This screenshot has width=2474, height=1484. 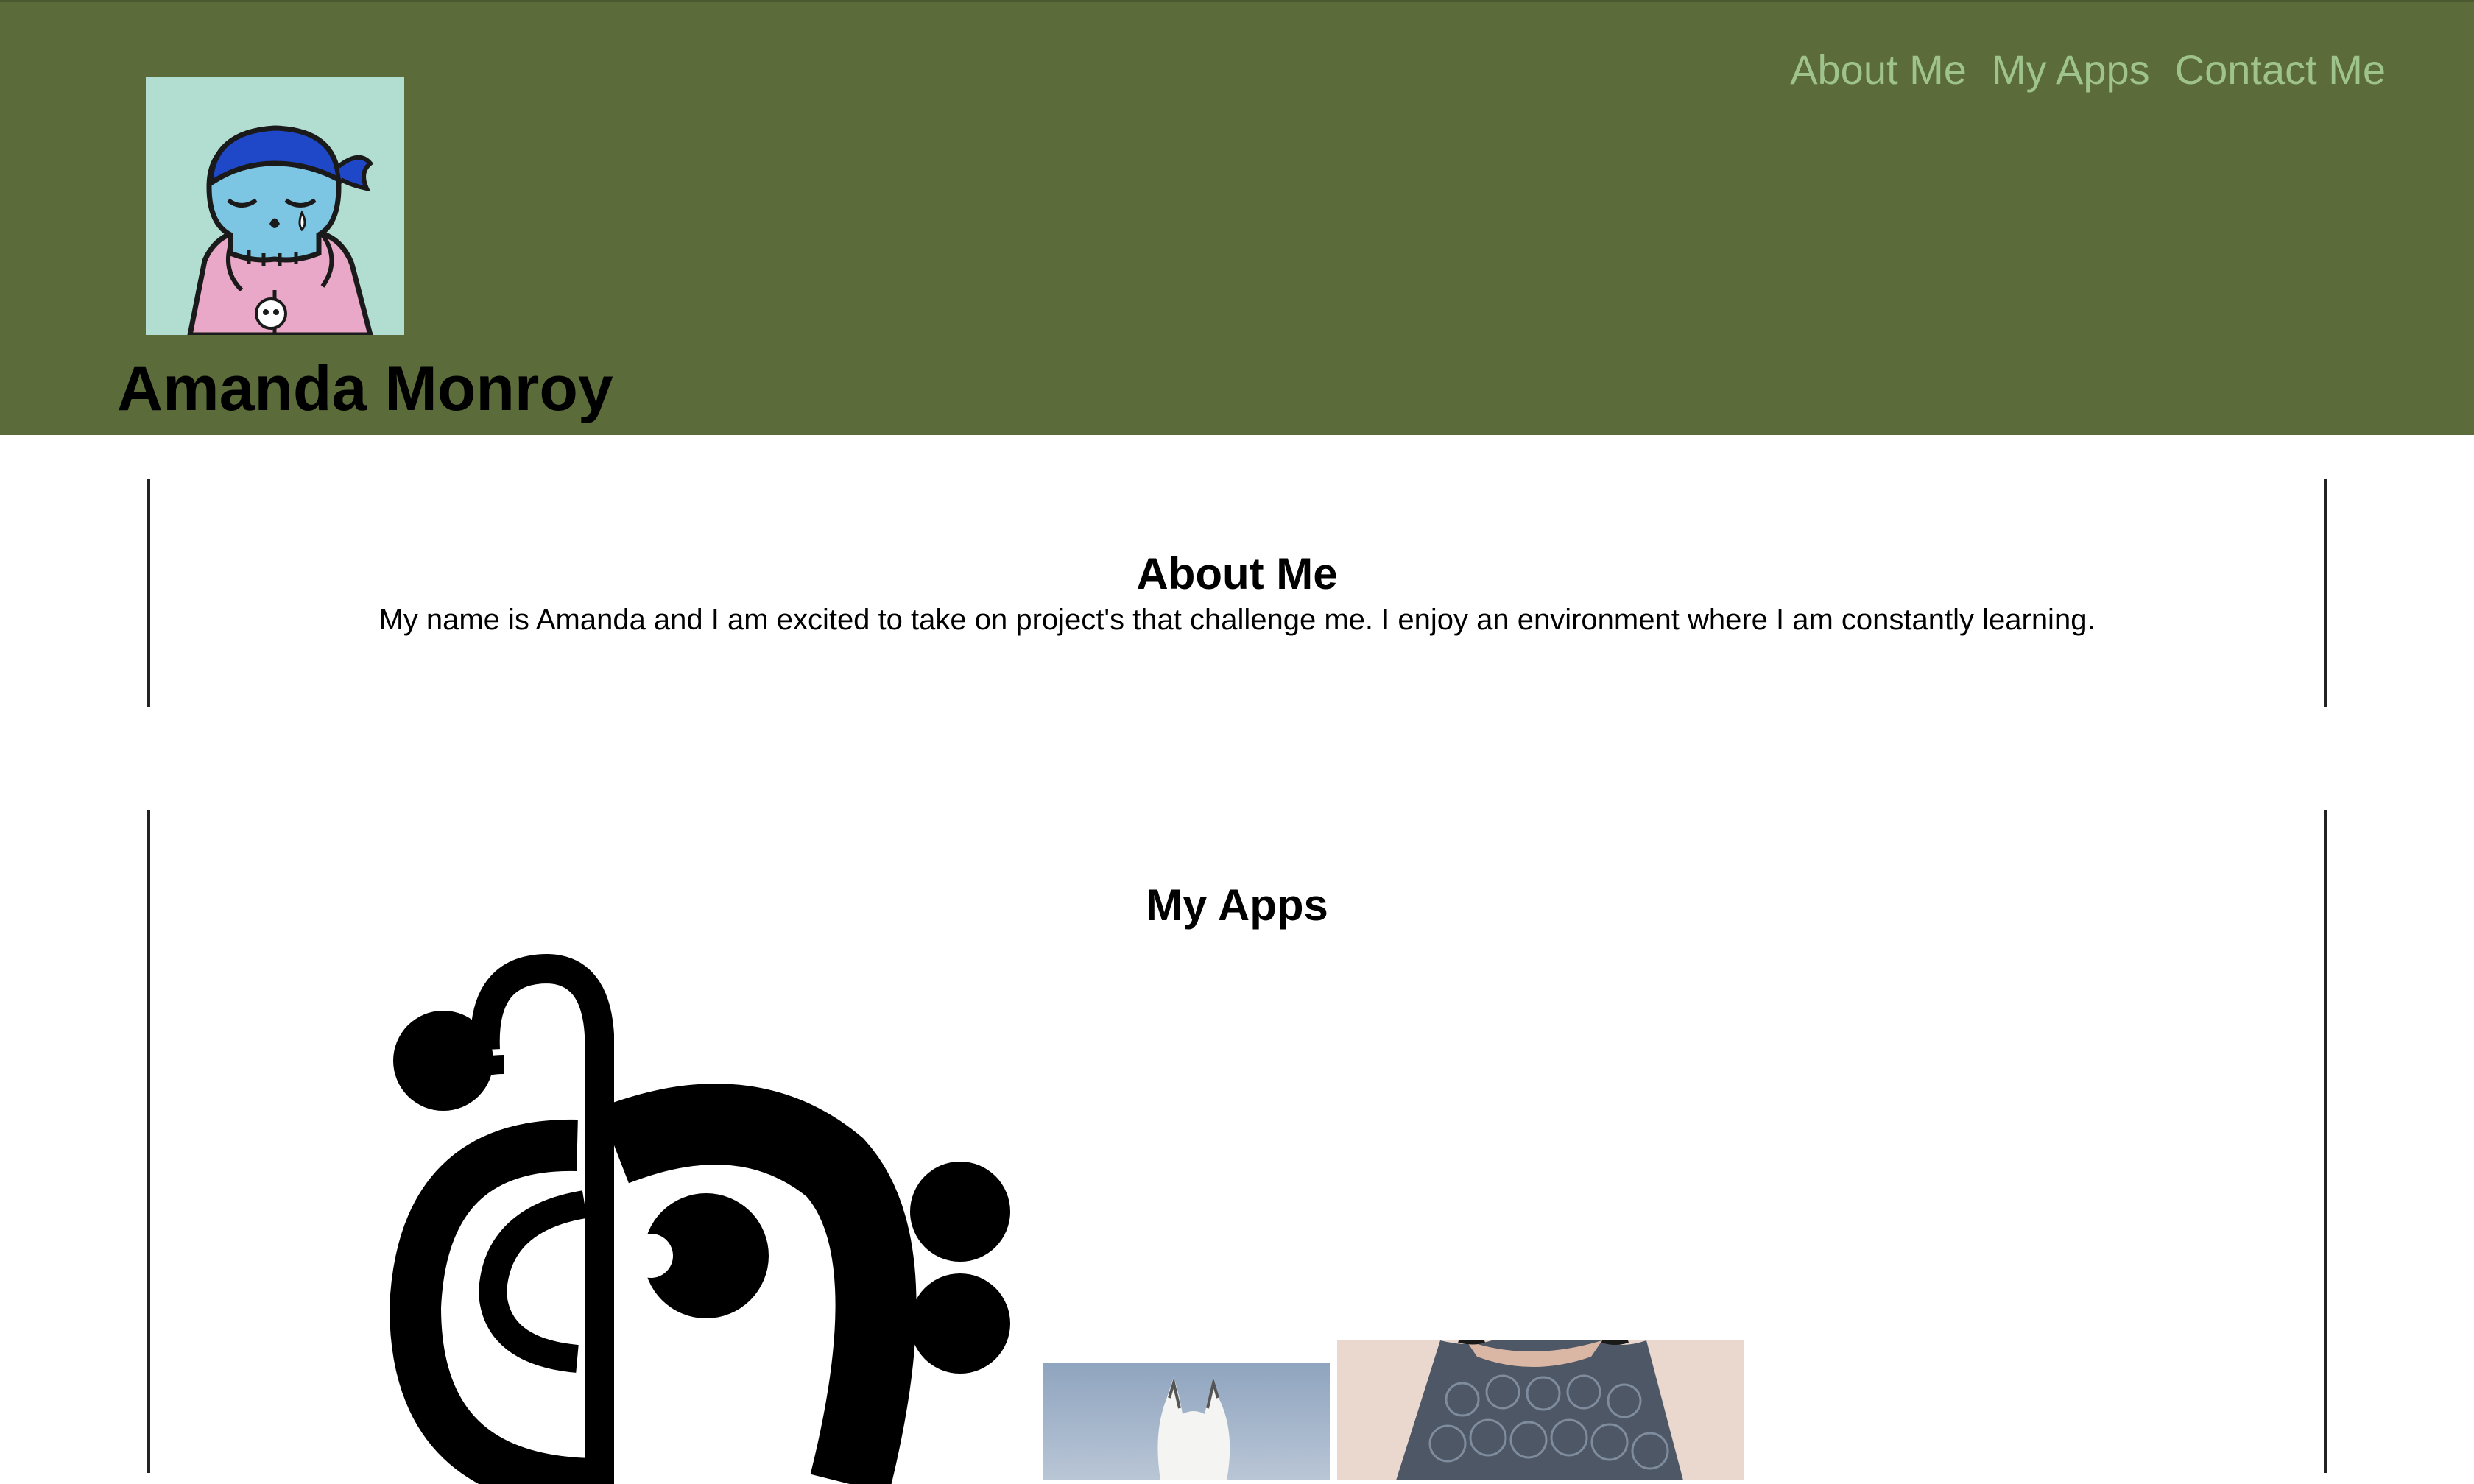 I want to click on nav-my-apps-link: My Apps, so click(x=2071, y=69).